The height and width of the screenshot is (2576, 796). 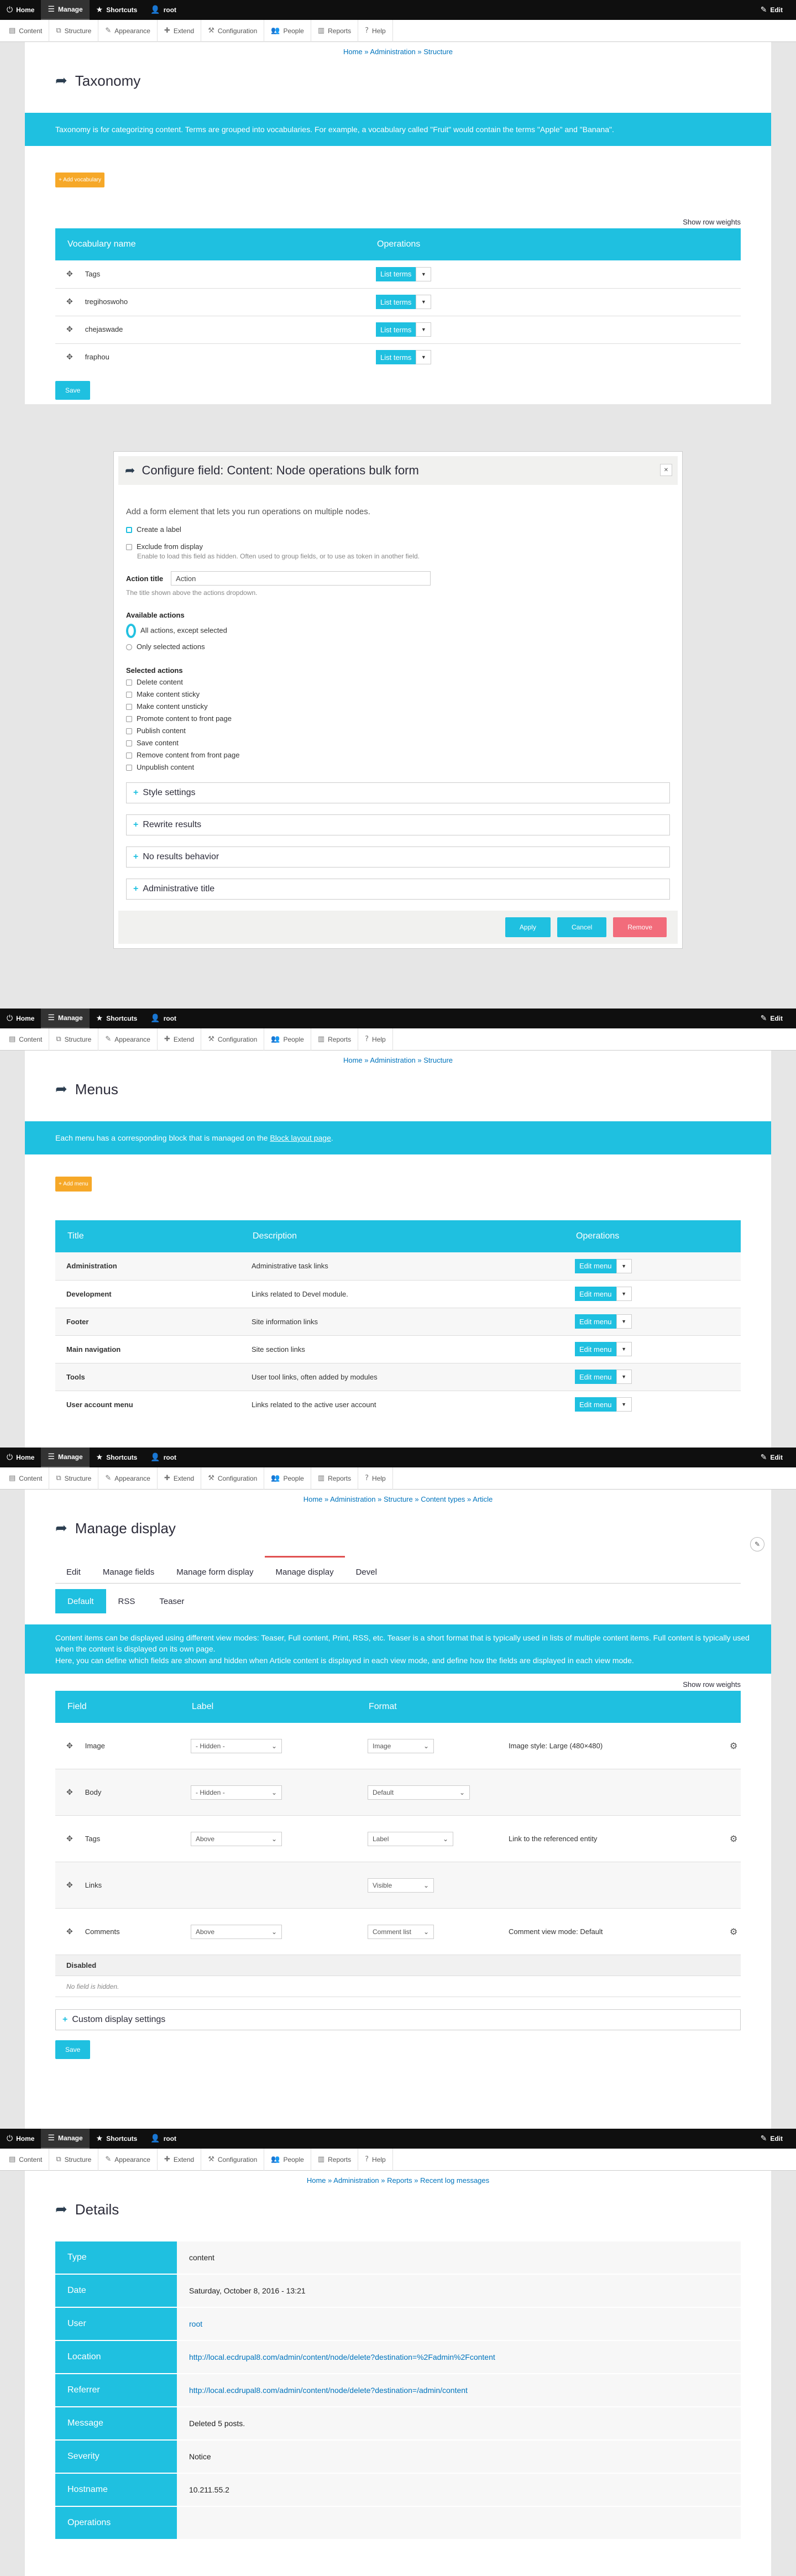 I want to click on action-checkbox: Unpublish content, so click(x=398, y=767).